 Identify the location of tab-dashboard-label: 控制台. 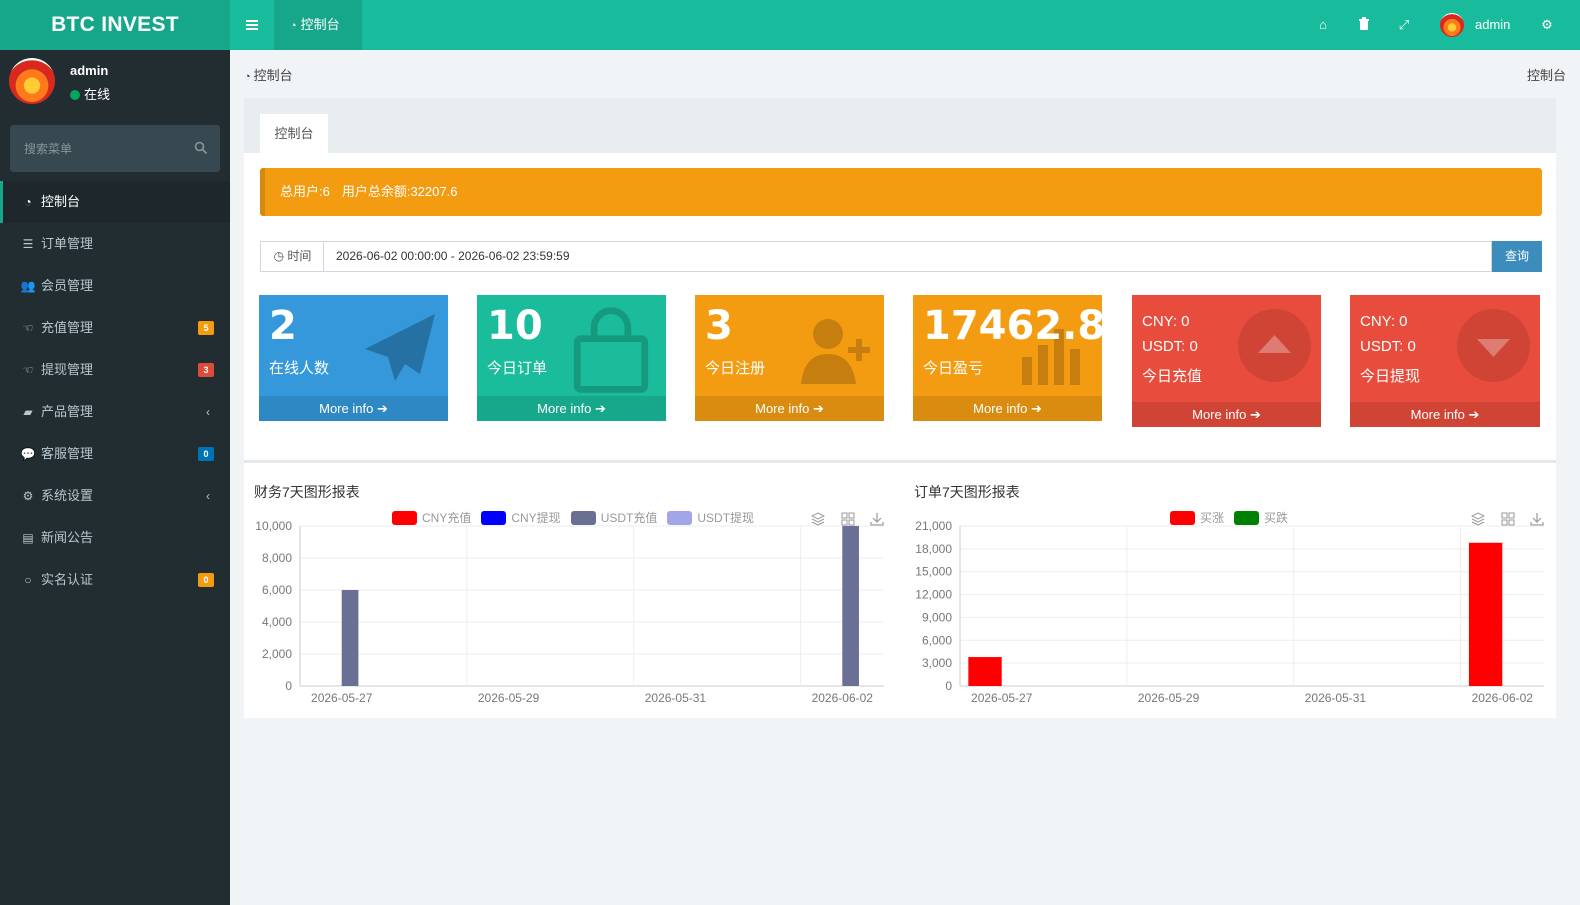
(320, 24).